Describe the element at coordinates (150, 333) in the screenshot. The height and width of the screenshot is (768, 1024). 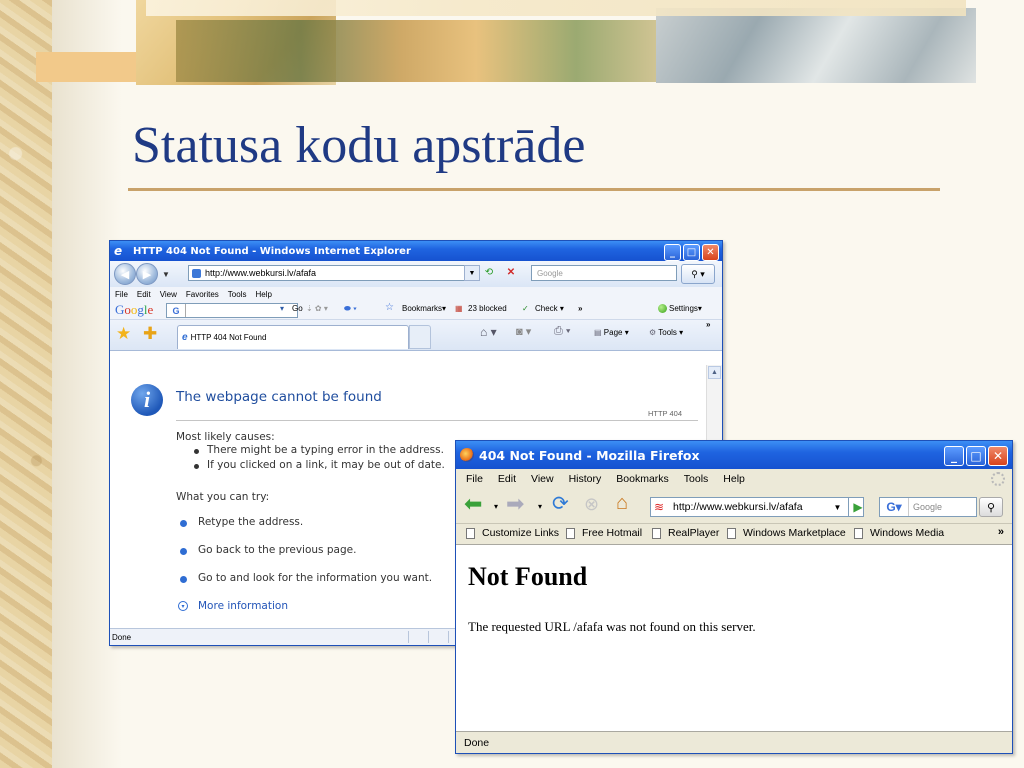
I see `add-favorite-icon: ✚` at that location.